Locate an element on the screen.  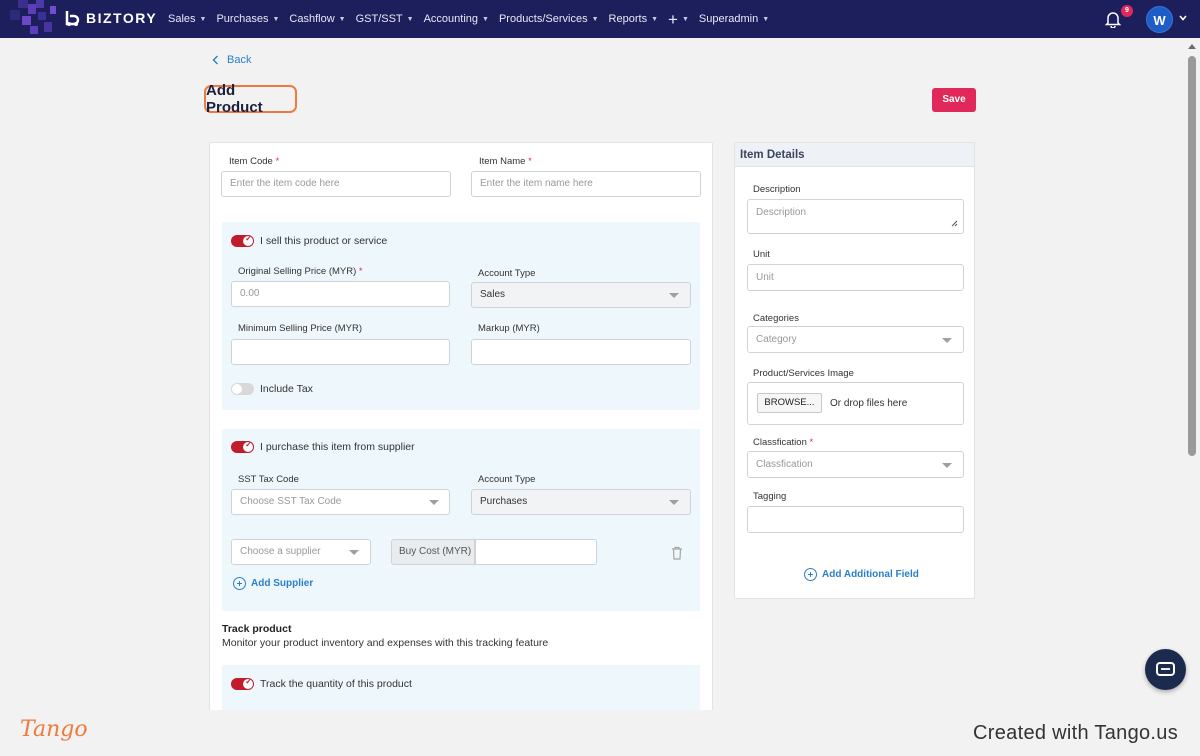
menu-superadmin: Superadmin ▼ is located at coordinates (734, 19).